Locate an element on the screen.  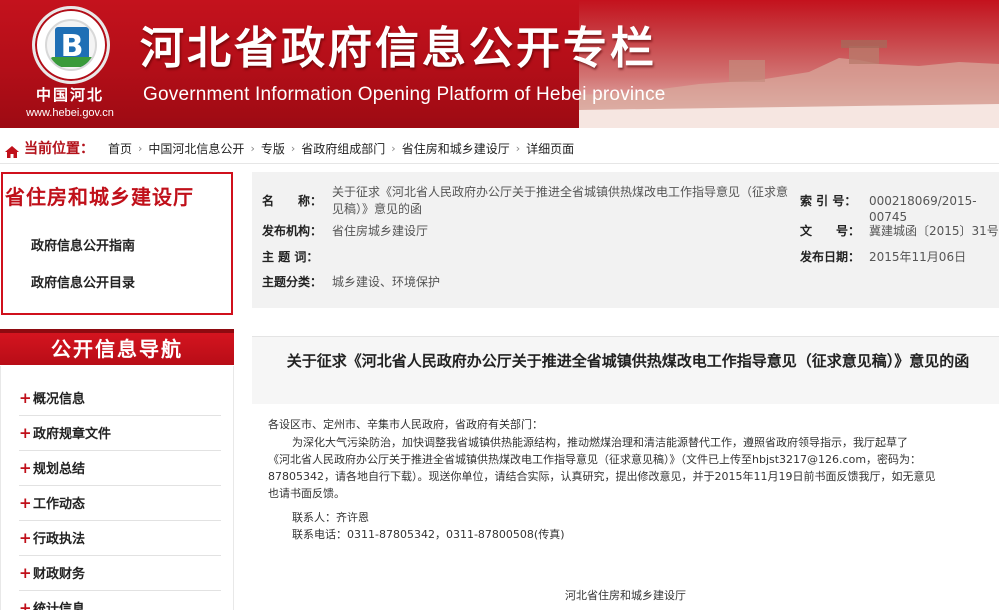
signature: 河北省住房和城乡建设厅 is located at coordinates (625, 595).